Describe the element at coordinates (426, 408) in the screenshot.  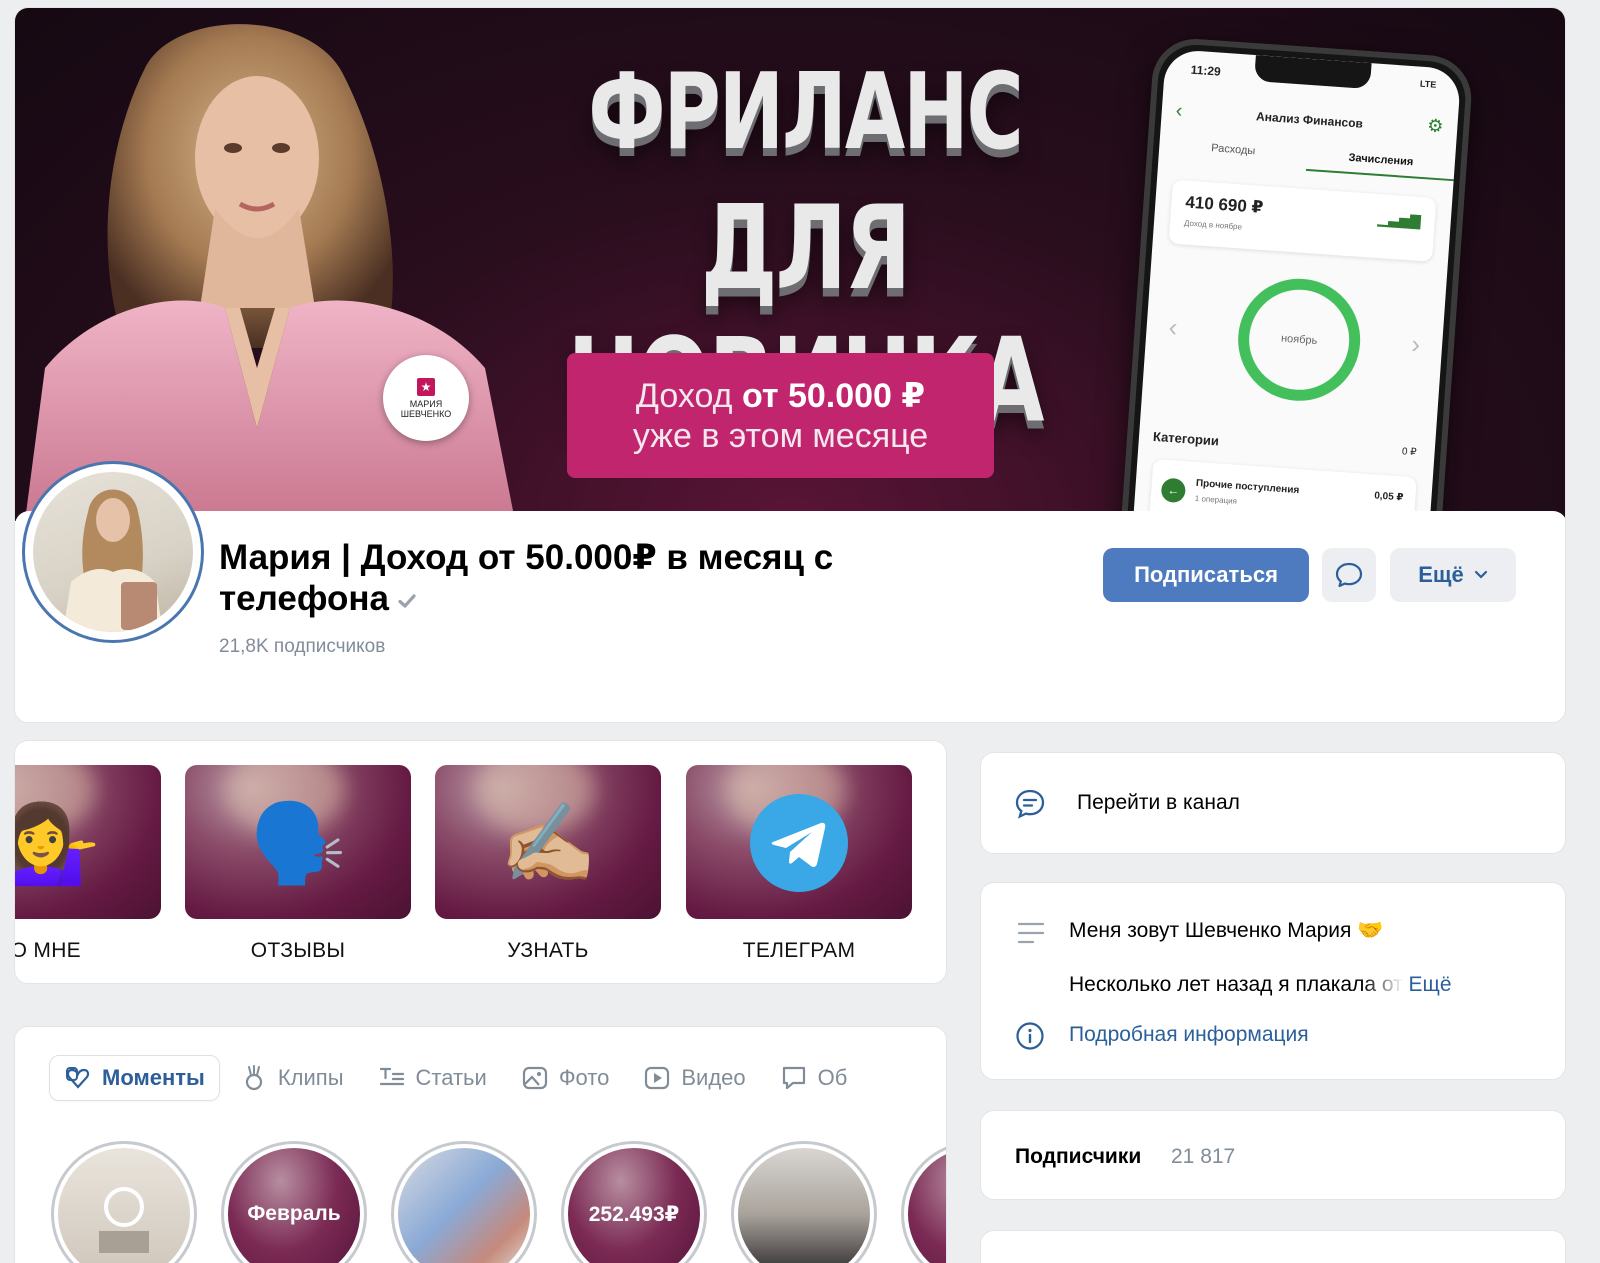
I see `cover-logo-text: МАРИЯ ШЕВЧЕНКО` at that location.